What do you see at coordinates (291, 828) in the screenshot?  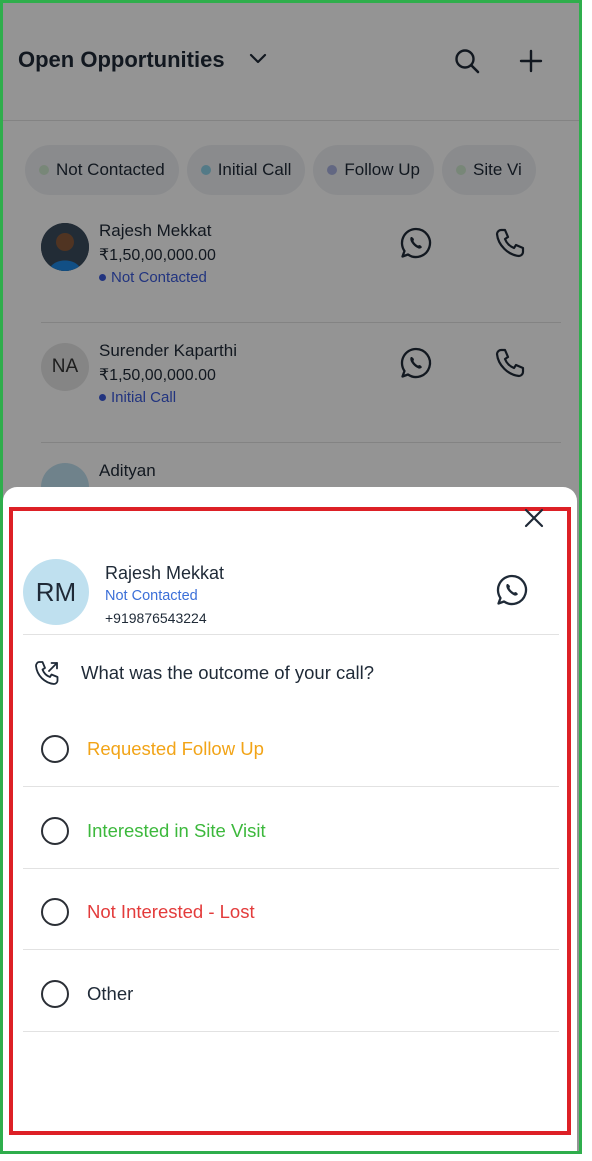 I see `outcome-option-interested-site-visit: Interested in Site Visit` at bounding box center [291, 828].